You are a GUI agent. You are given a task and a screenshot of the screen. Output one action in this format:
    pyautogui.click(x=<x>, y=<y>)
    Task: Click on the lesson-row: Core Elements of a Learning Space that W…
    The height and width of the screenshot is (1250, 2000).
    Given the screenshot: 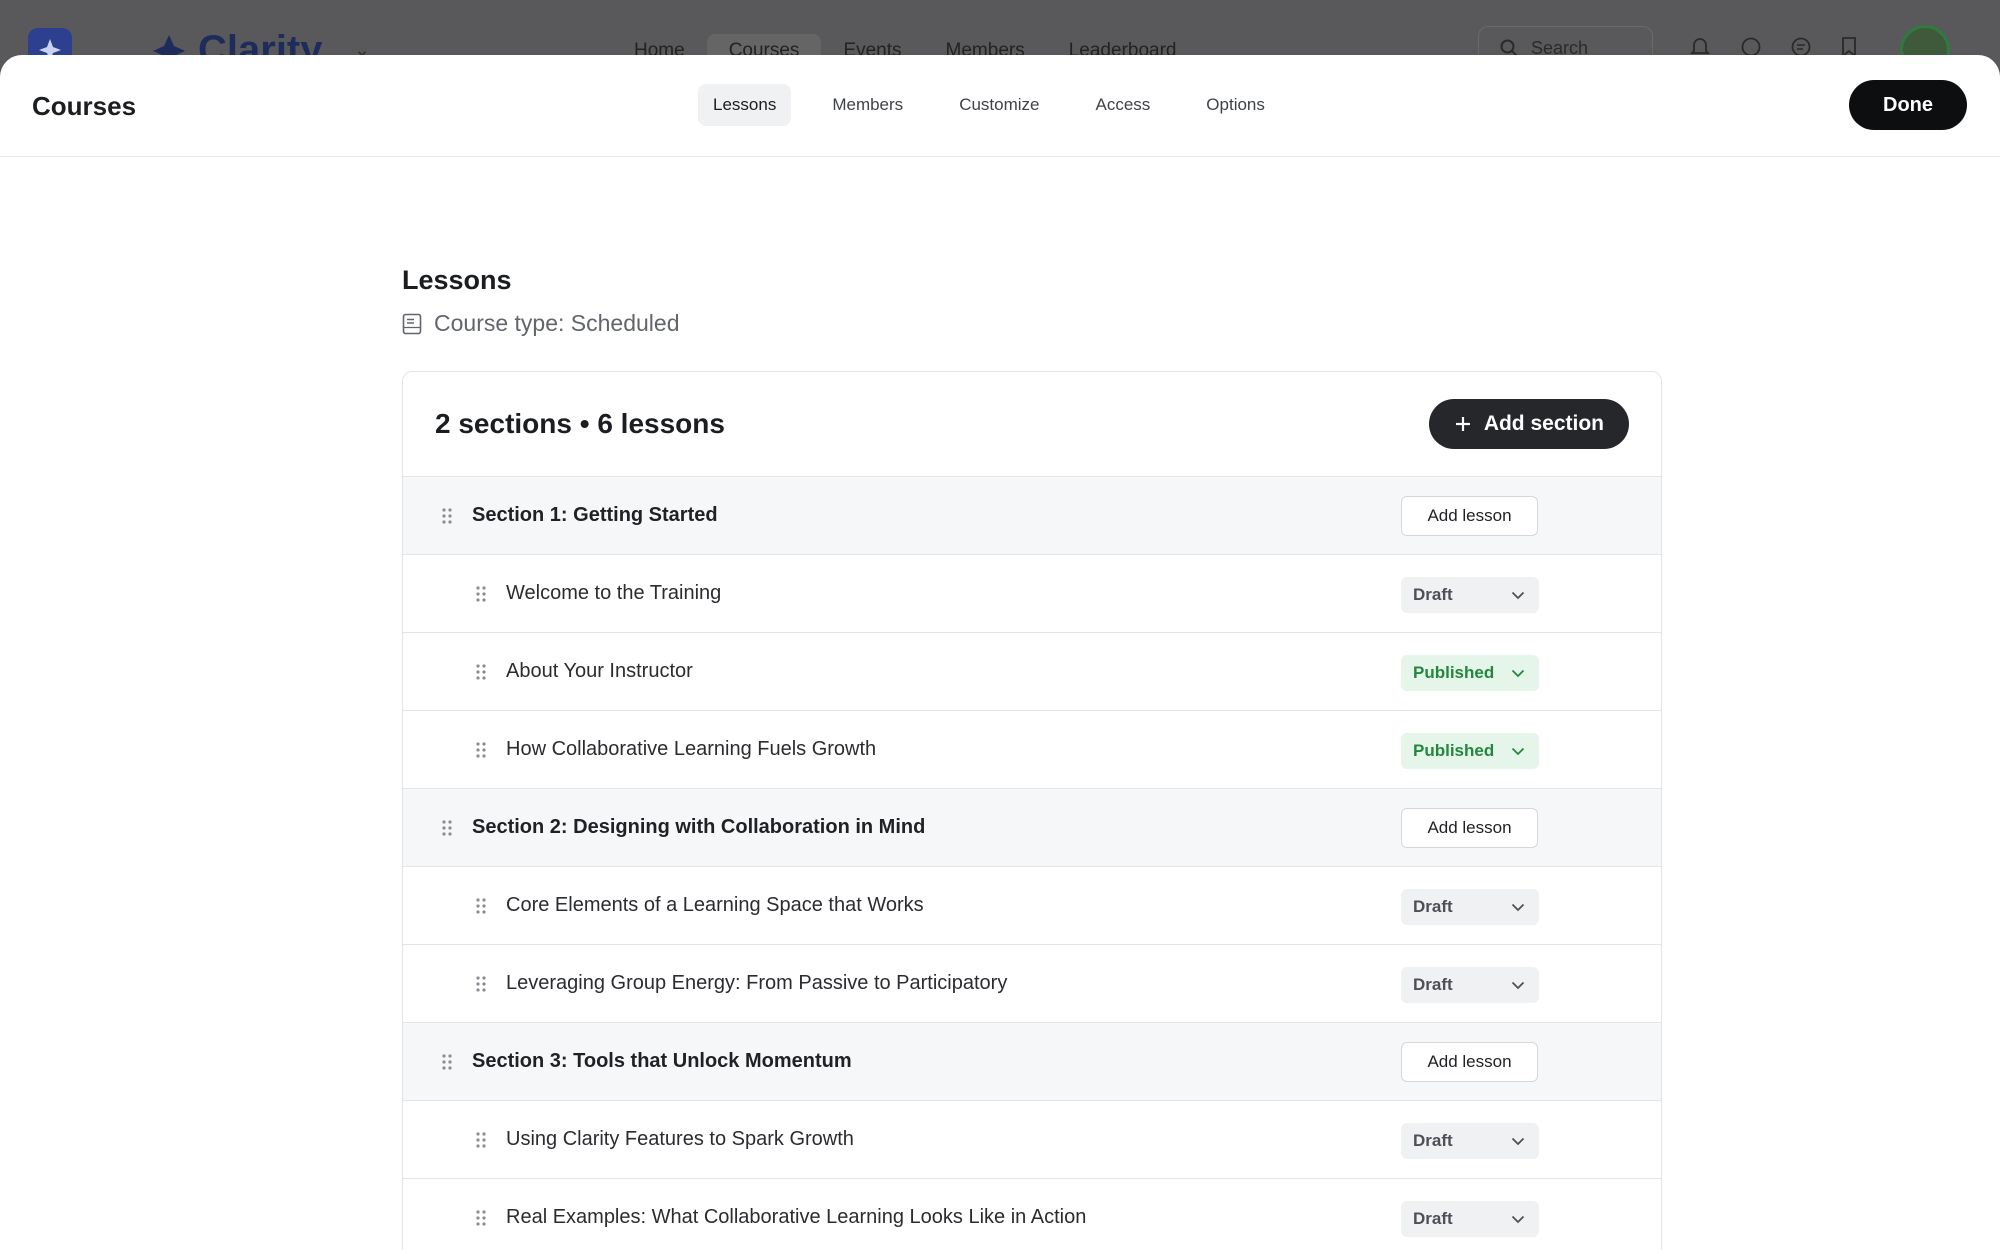 What is the action you would take?
    pyautogui.click(x=1032, y=906)
    